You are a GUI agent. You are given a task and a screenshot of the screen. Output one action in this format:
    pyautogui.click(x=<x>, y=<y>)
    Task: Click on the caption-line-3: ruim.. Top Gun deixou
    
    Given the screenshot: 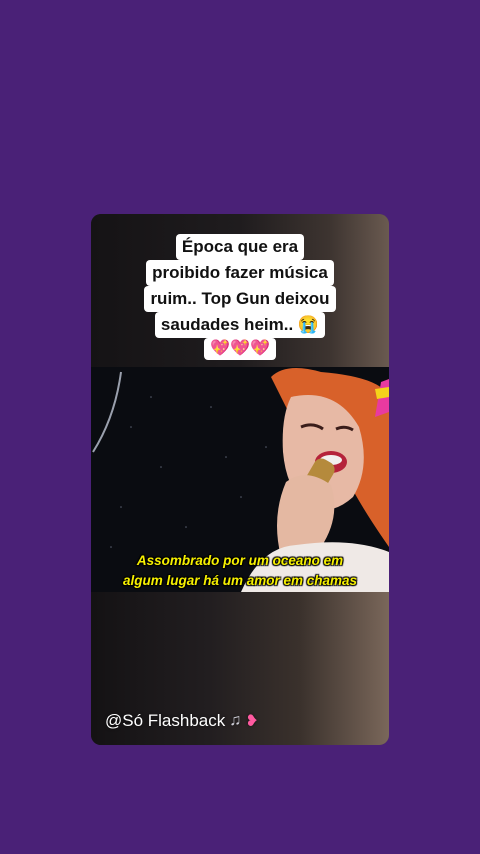 What is the action you would take?
    pyautogui.click(x=240, y=299)
    